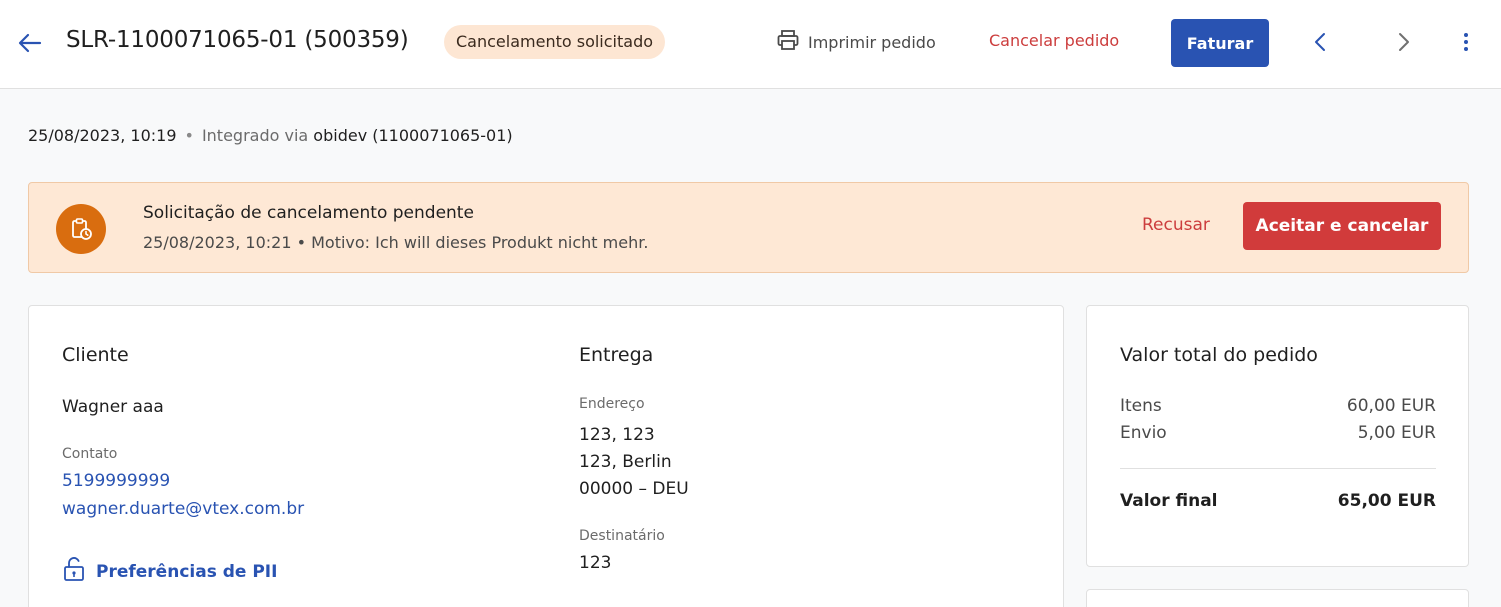 This screenshot has height=607, width=1501. What do you see at coordinates (1278, 406) in the screenshot?
I see `items-row: Itens 60,00 EUR` at bounding box center [1278, 406].